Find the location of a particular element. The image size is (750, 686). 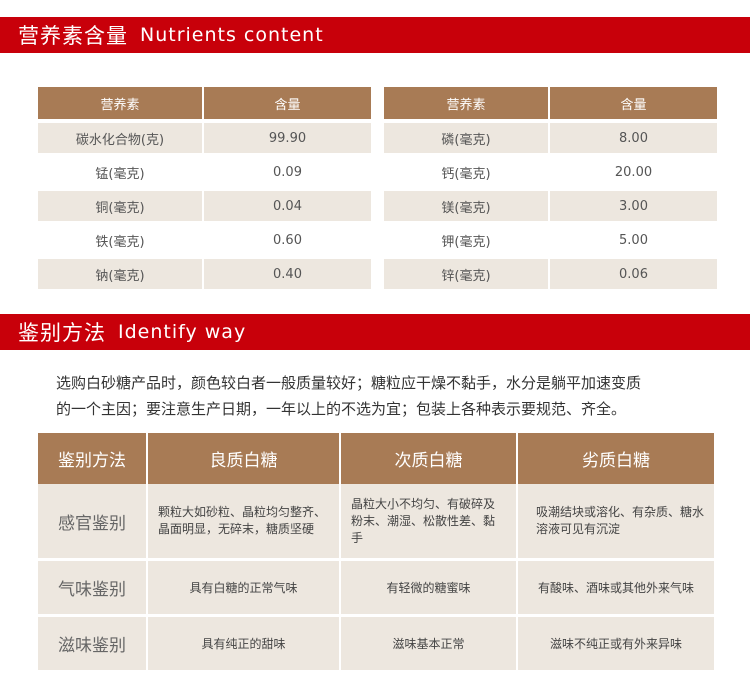

table-row: 磷(毫克) 8.00 is located at coordinates (550, 138).